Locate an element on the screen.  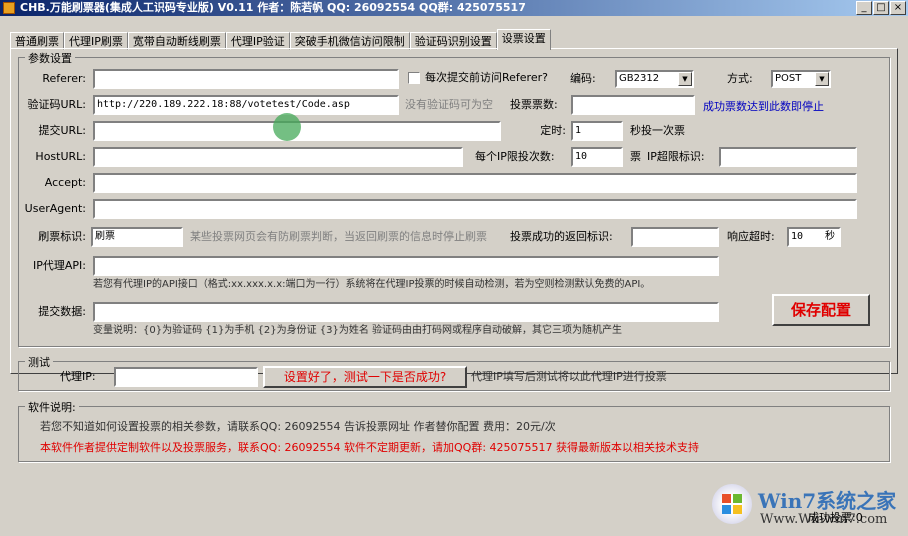
cursor-highlight is located at coordinates (287, 127).